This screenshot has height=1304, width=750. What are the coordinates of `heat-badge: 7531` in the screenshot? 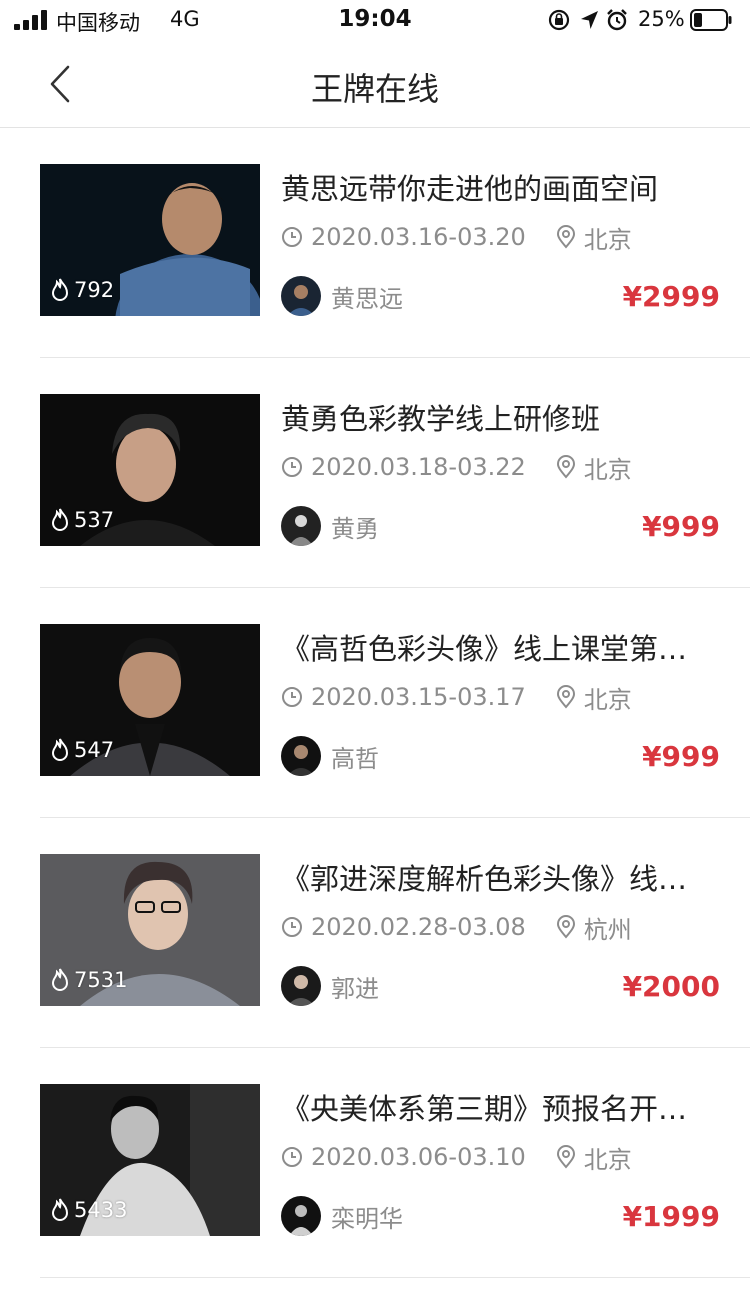 It's located at (88, 980).